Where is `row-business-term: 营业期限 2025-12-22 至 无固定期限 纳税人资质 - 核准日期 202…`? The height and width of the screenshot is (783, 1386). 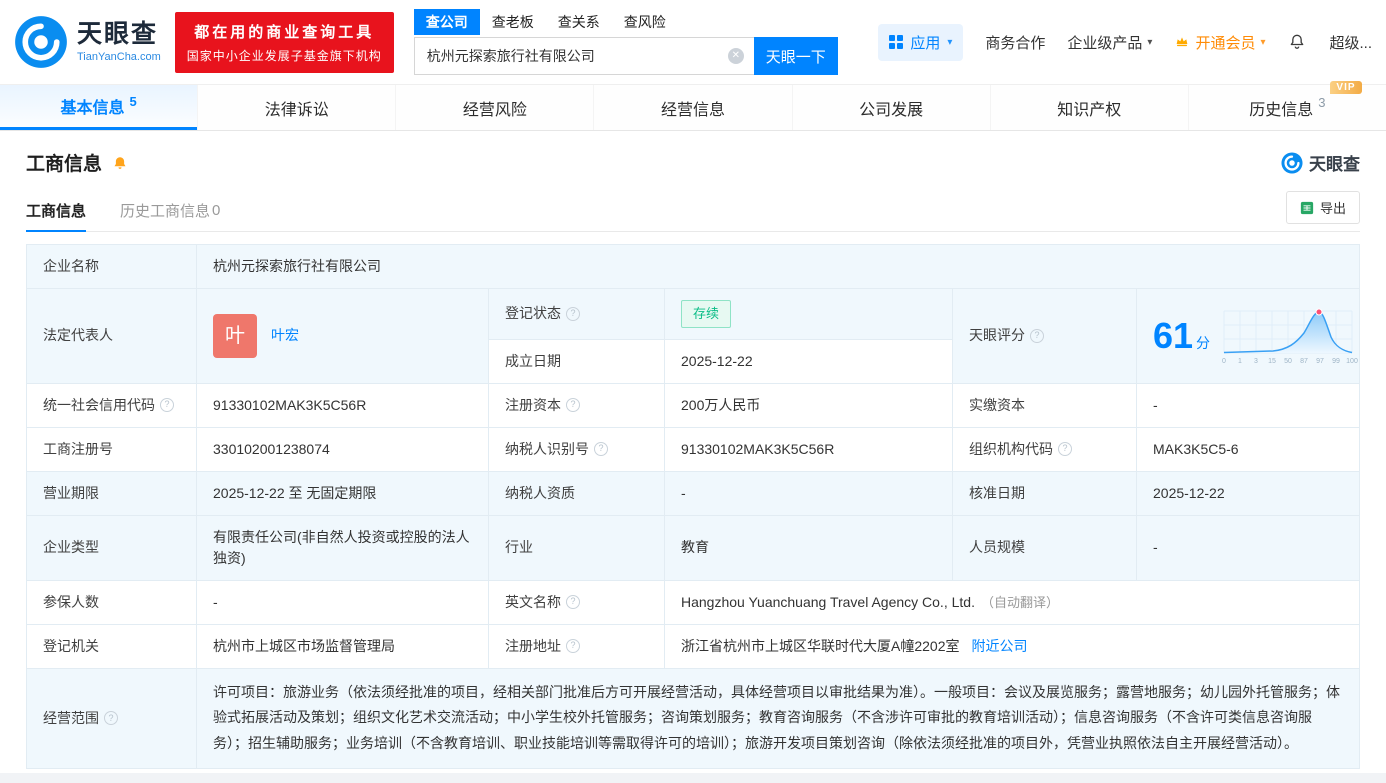 row-business-term: 营业期限 2025-12-22 至 无固定期限 纳税人资质 - 核准日期 202… is located at coordinates (693, 493).